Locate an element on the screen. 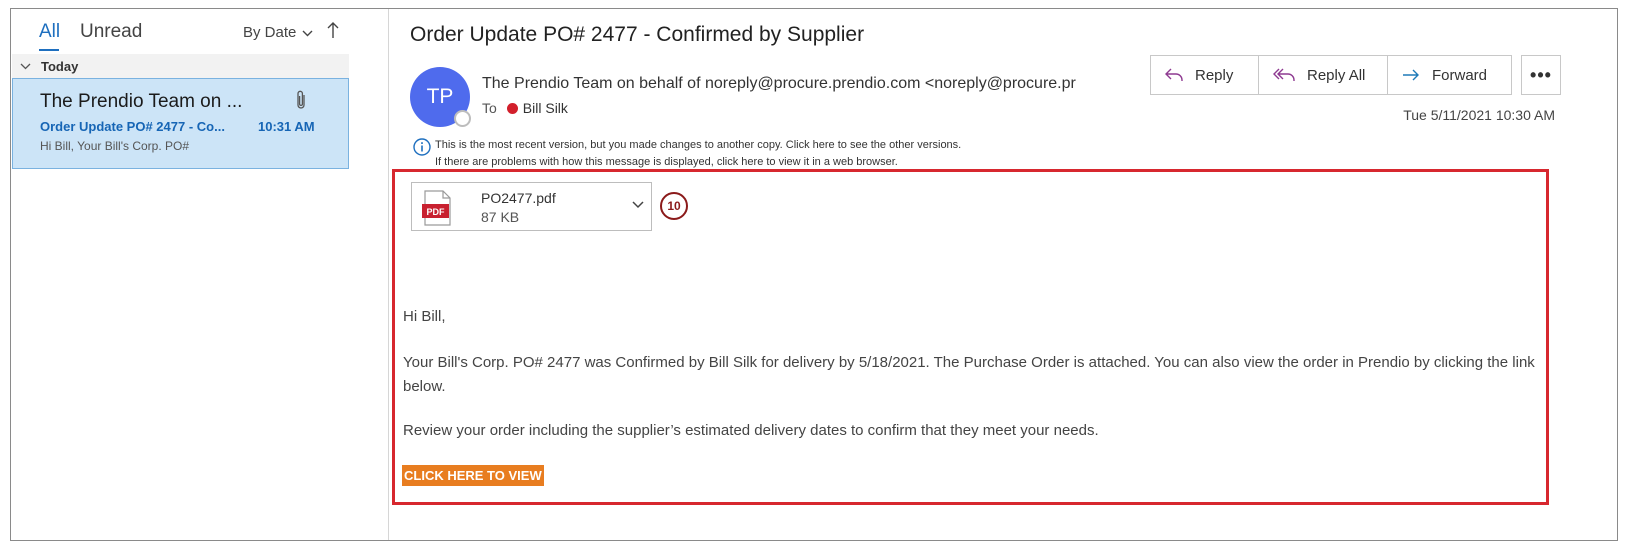  reply-actions-bar: Reply Reply All Forward is located at coordinates (1331, 75).